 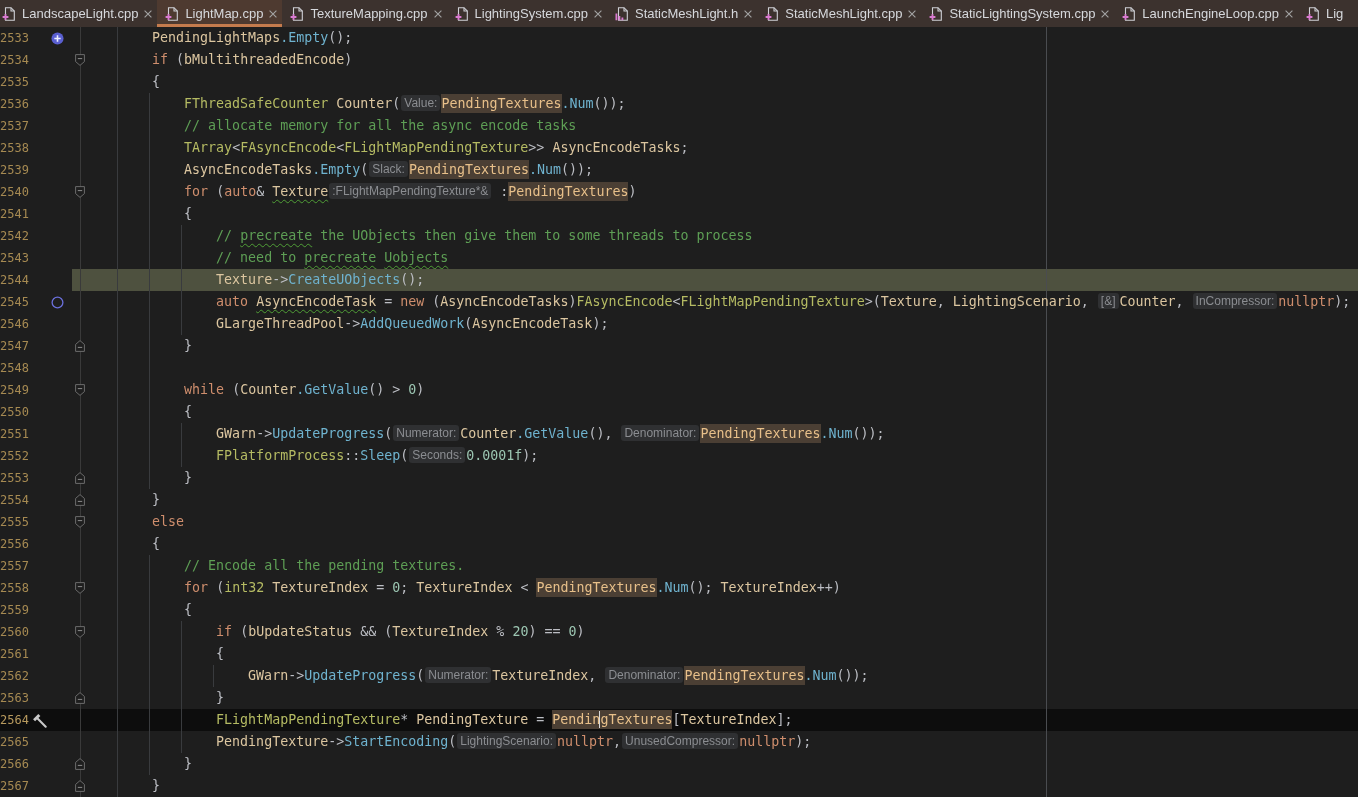 What do you see at coordinates (1206, 13) in the screenshot?
I see `editor-tab: LaunchEngineLoop.cpp` at bounding box center [1206, 13].